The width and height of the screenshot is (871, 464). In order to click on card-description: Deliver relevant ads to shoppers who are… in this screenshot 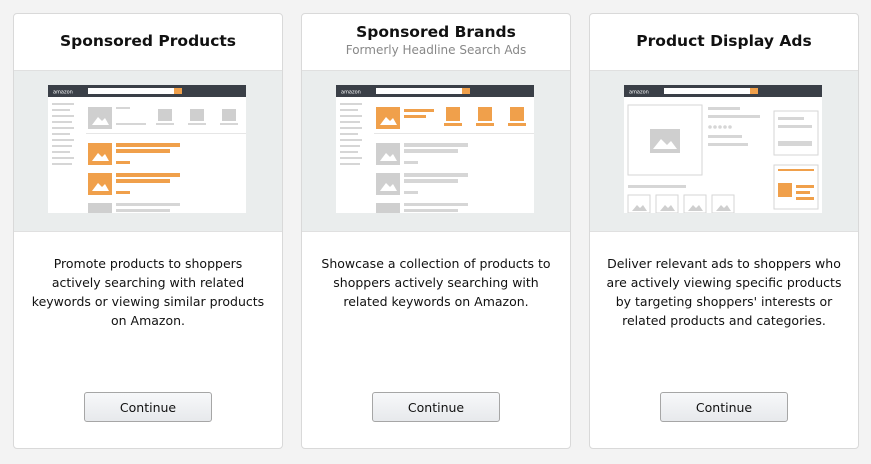, I will do `click(724, 292)`.